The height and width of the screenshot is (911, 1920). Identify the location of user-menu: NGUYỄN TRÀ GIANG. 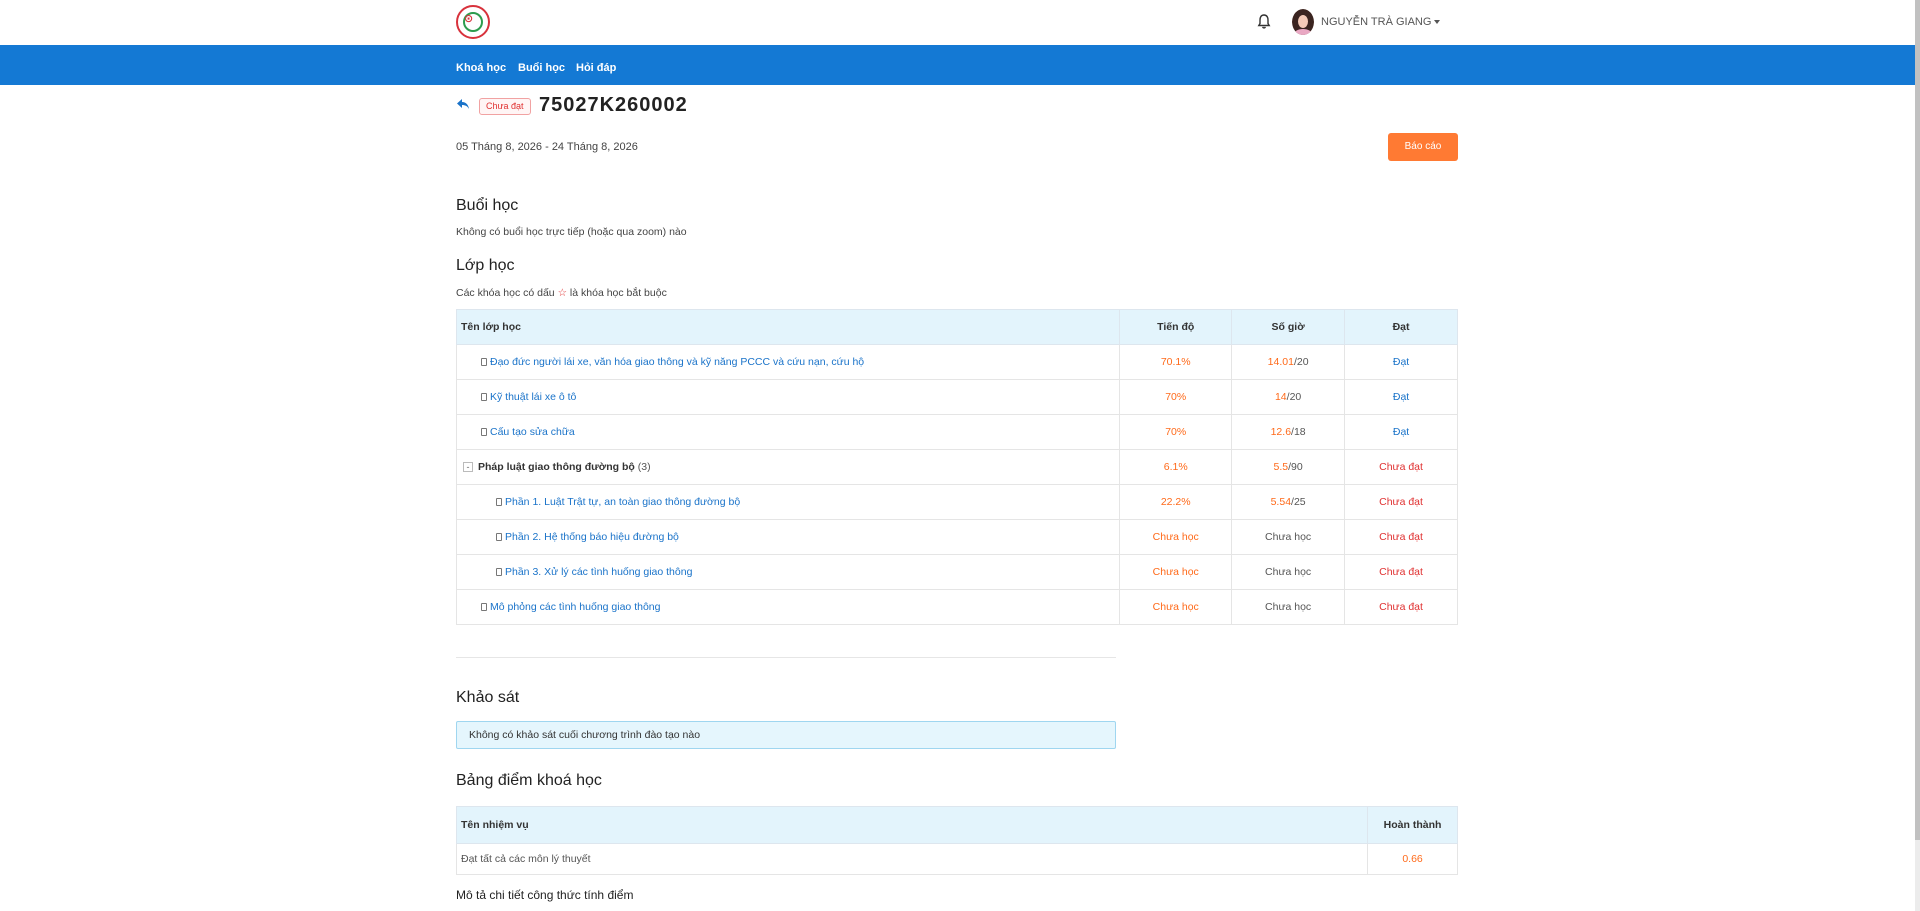
(1366, 22).